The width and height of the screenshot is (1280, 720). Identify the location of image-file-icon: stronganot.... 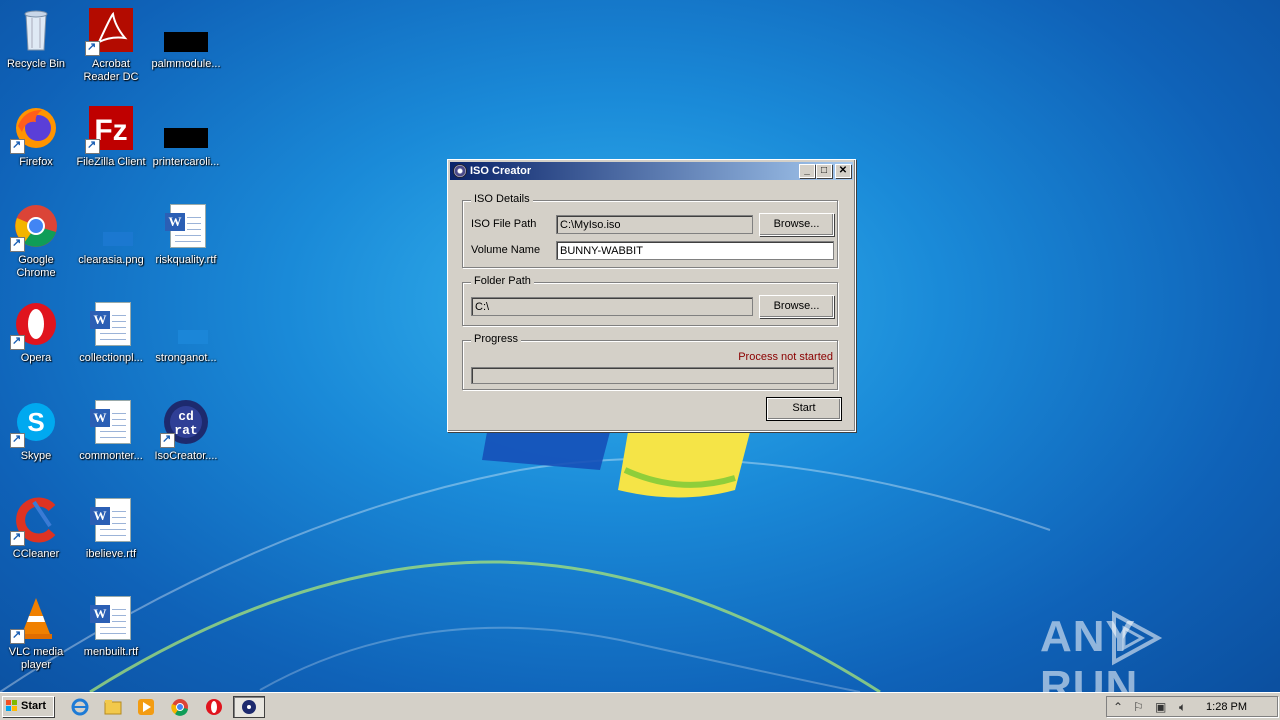
(186, 330).